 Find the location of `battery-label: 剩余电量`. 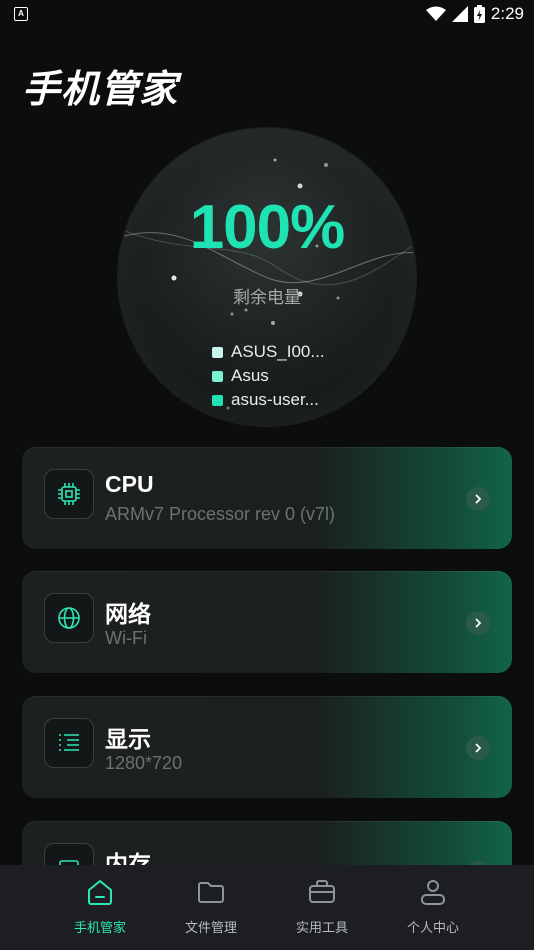

battery-label: 剩余电量 is located at coordinates (267, 297).